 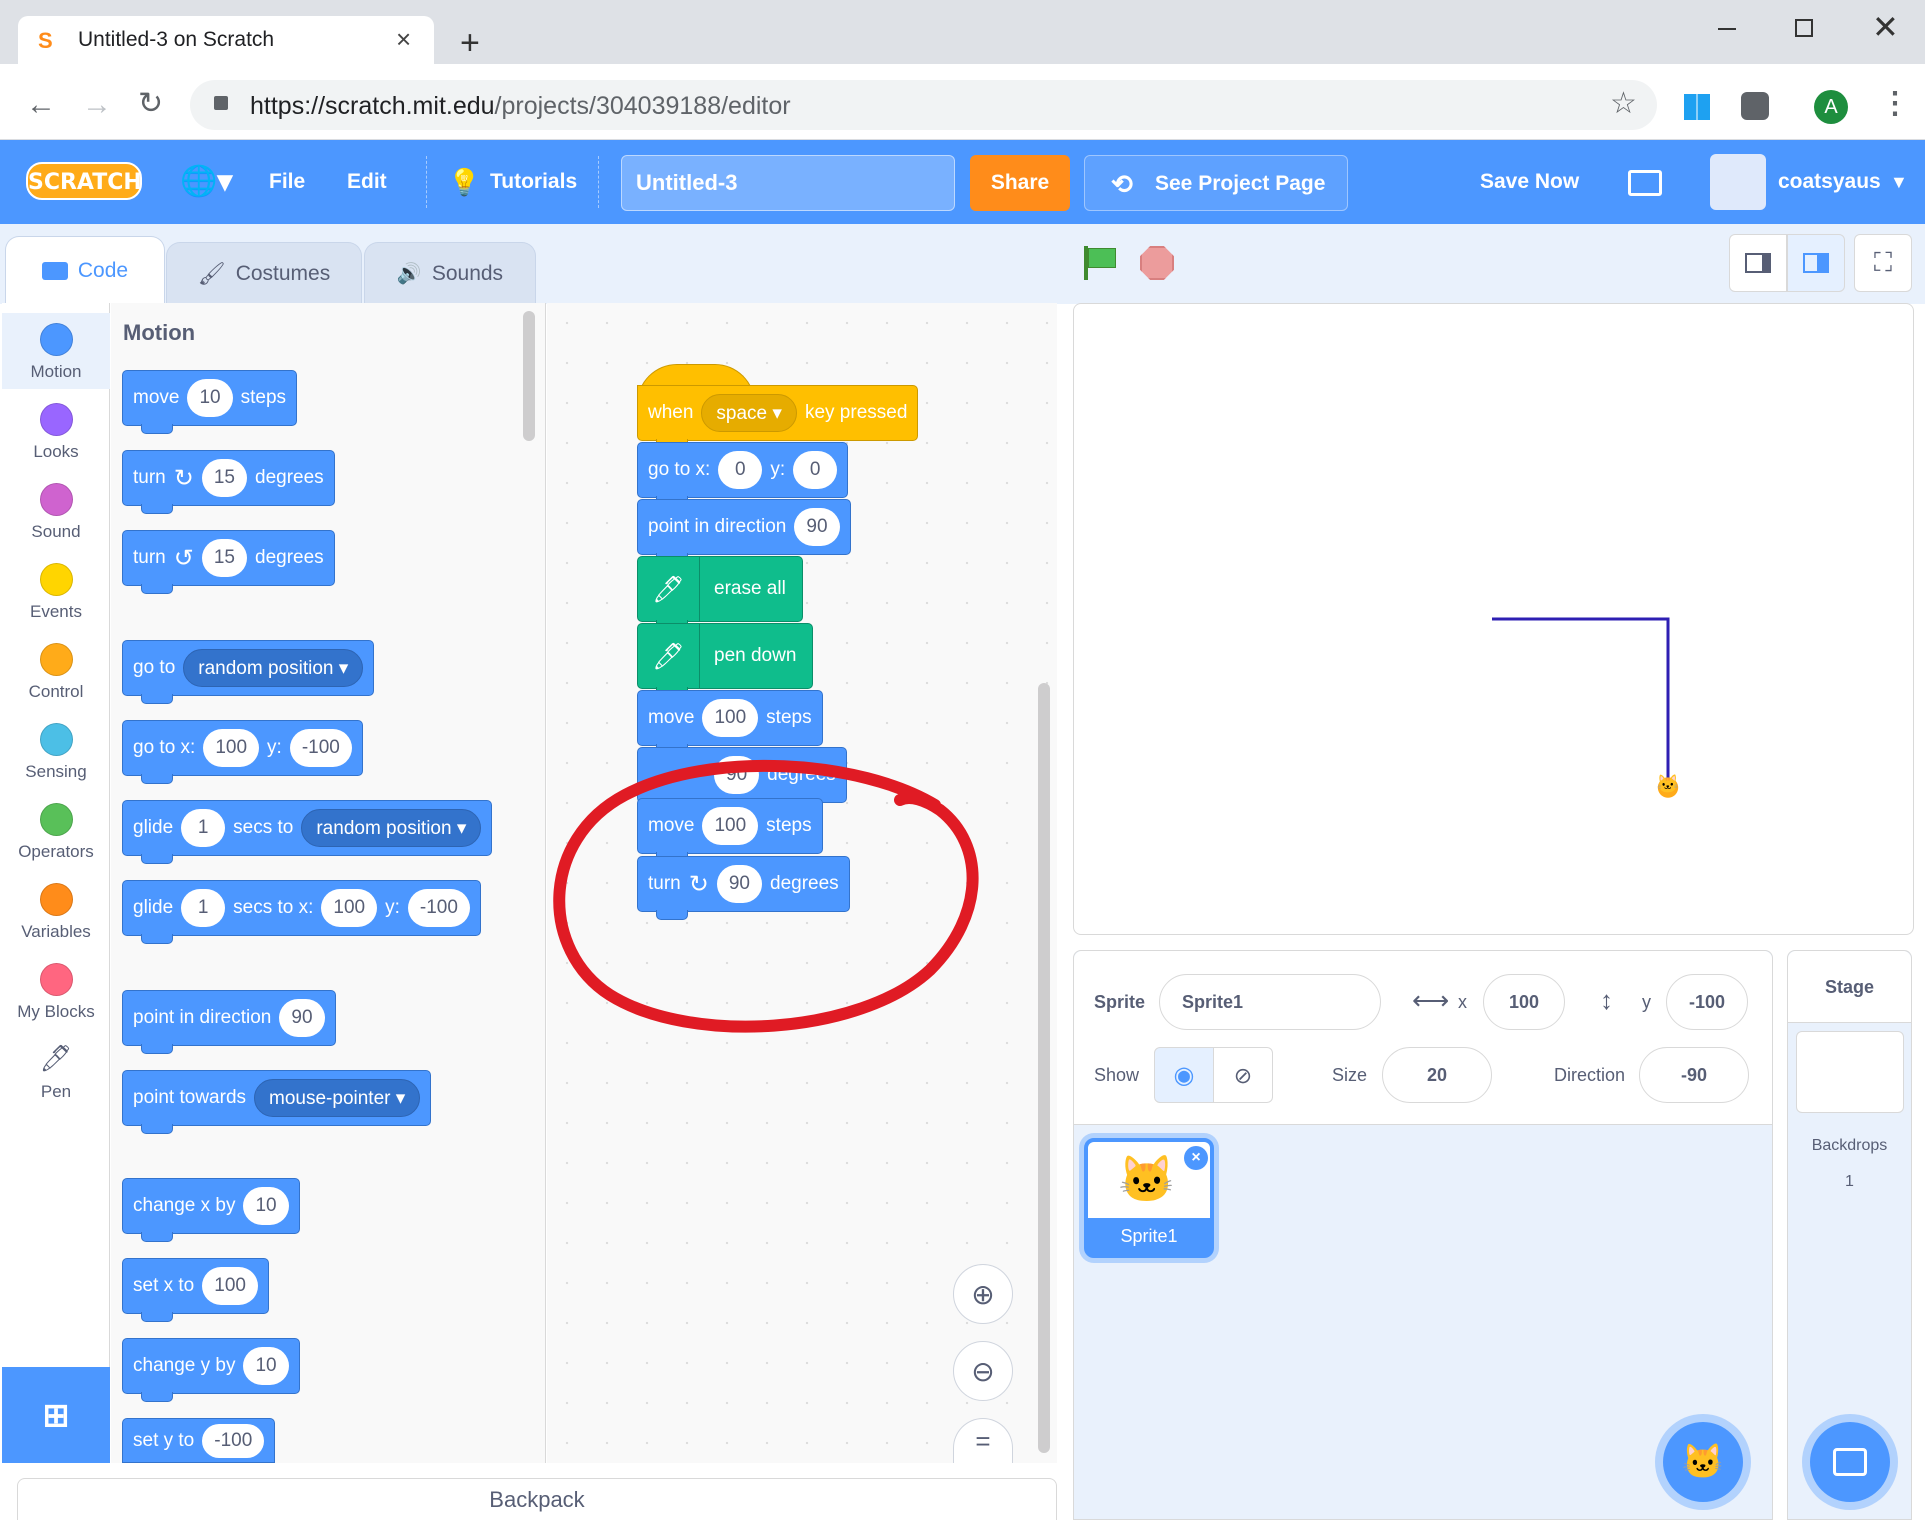 What do you see at coordinates (1899, 182) in the screenshot?
I see `chevron-down-icon: ▼` at bounding box center [1899, 182].